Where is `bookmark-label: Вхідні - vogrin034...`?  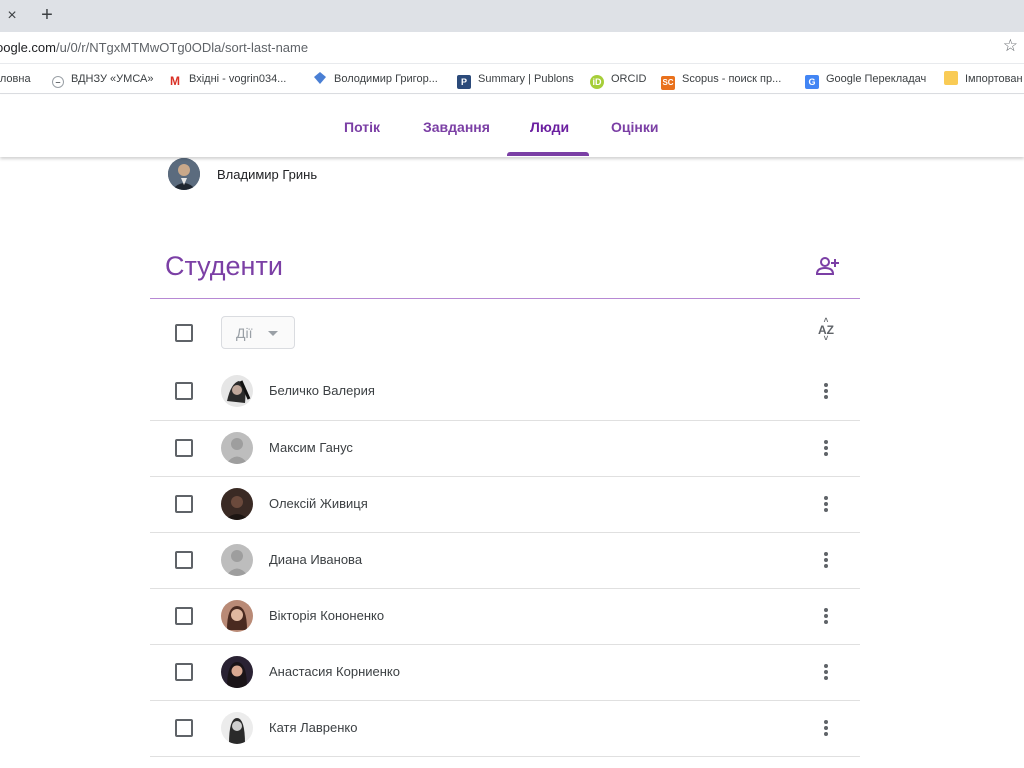
bookmark-label: Вхідні - vogrin034... is located at coordinates (238, 79).